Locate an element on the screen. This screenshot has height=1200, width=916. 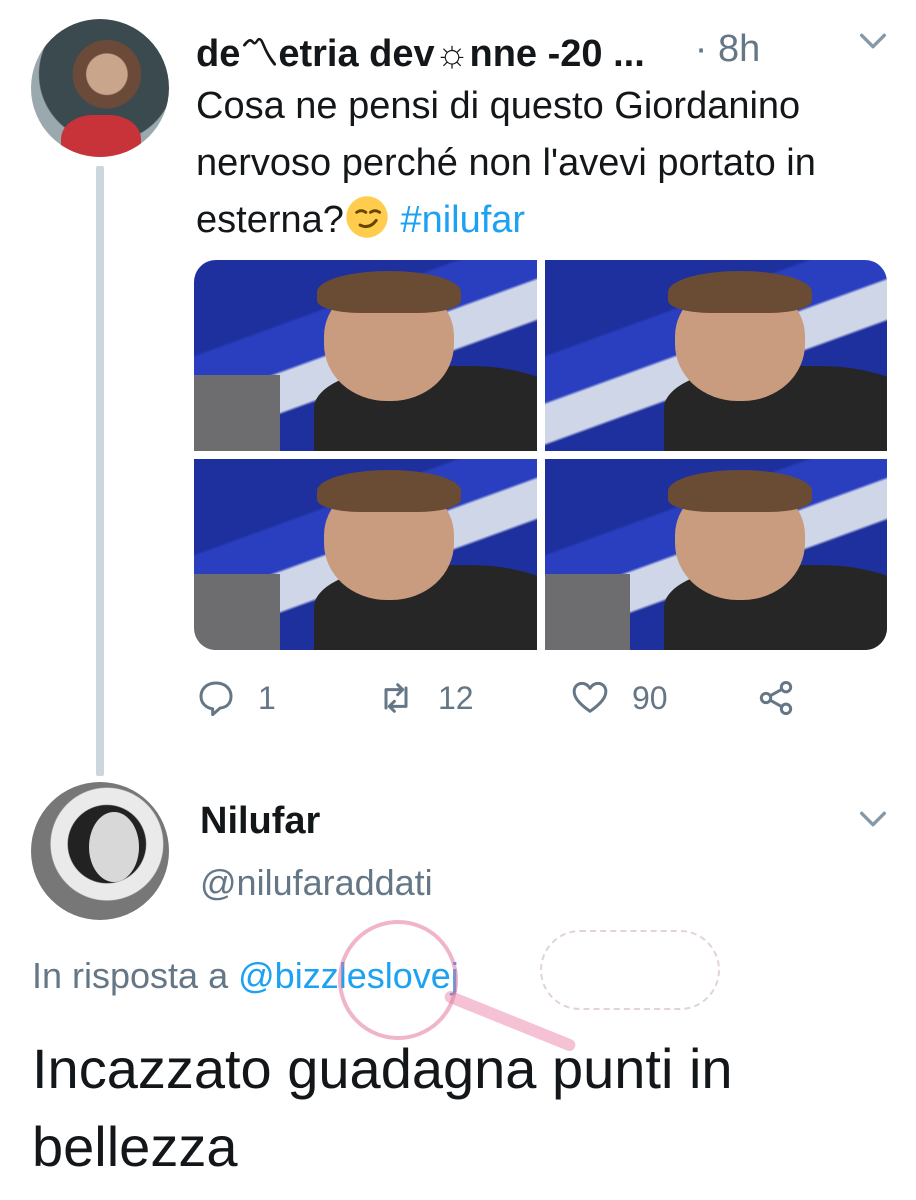
reply-icon is located at coordinates (216, 699).